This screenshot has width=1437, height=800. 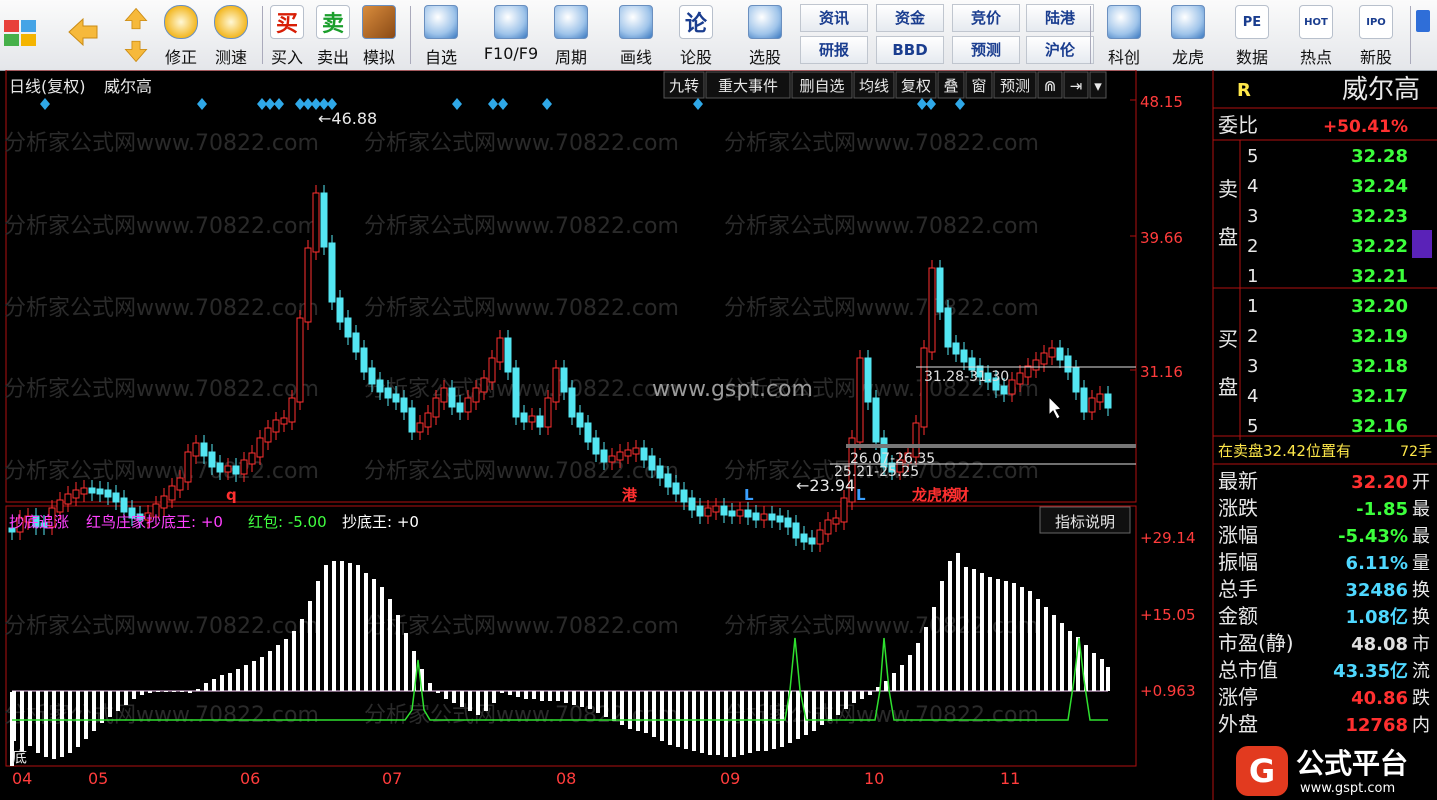 I want to click on zq-button: 周期, so click(x=571, y=35).